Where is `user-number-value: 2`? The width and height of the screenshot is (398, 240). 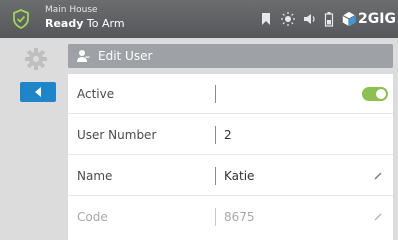 user-number-value: 2 is located at coordinates (228, 135).